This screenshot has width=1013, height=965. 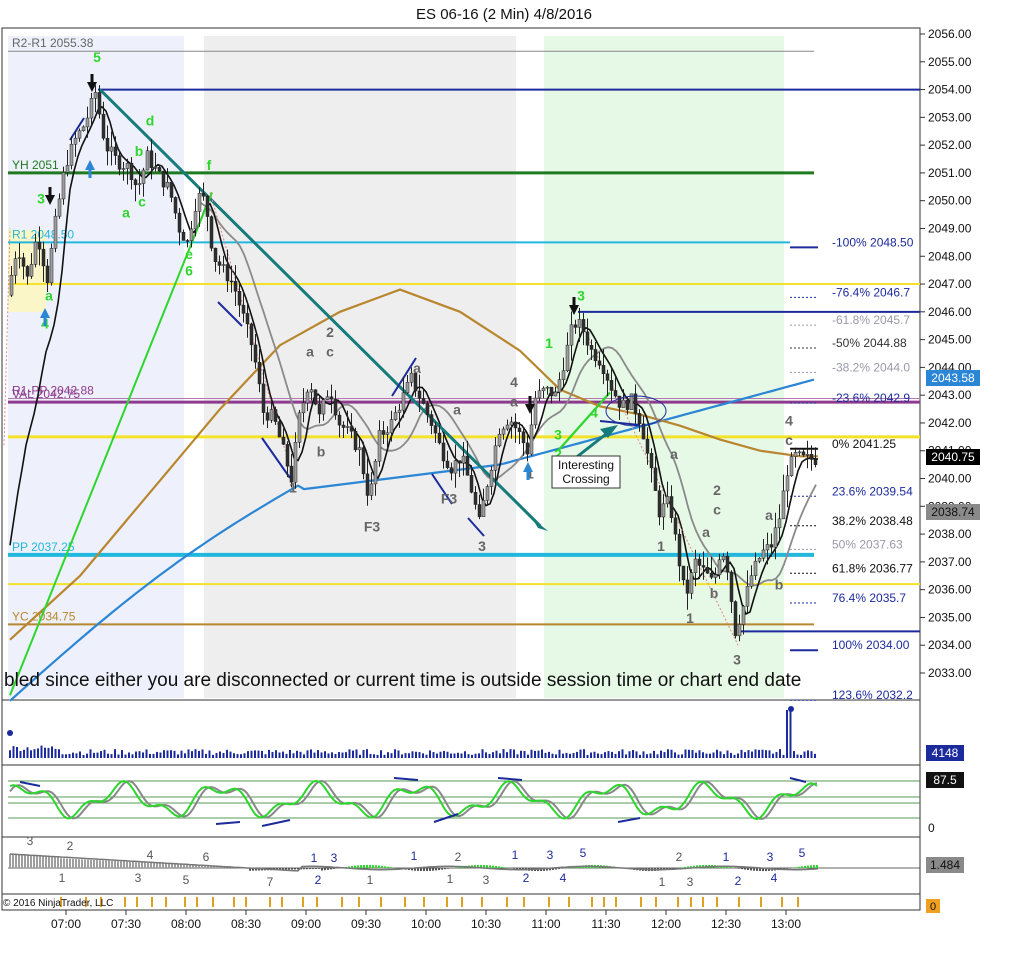 What do you see at coordinates (871, 292) in the screenshot?
I see `fib-level-label: -76.4% 2046.7` at bounding box center [871, 292].